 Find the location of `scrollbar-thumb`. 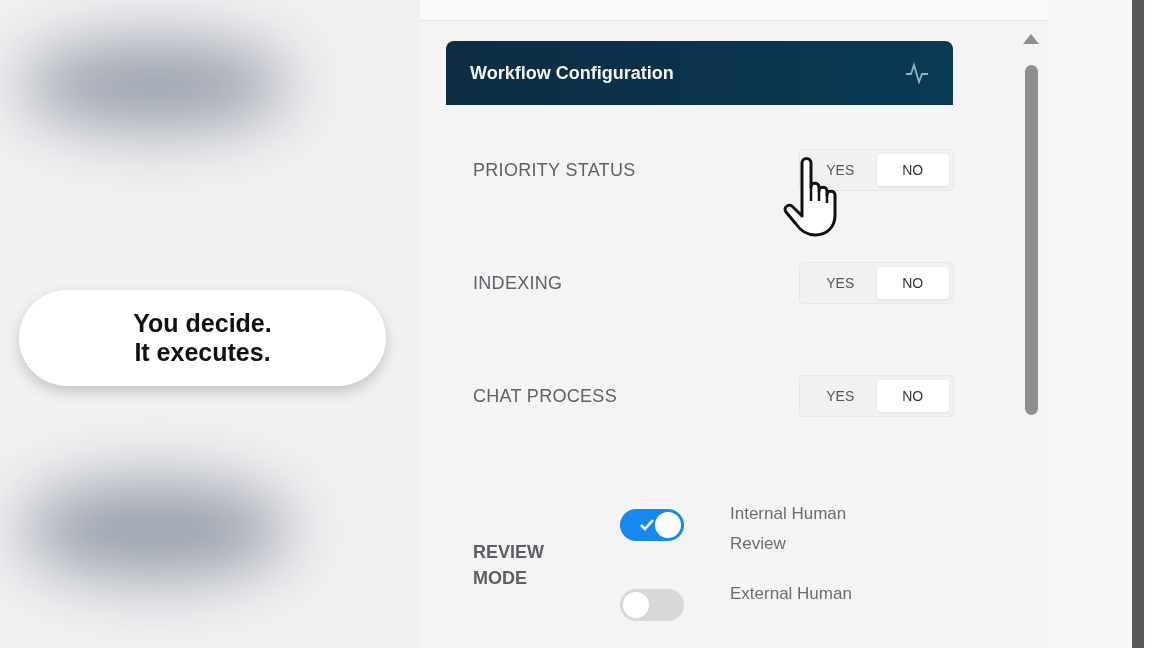

scrollbar-thumb is located at coordinates (1031, 240).